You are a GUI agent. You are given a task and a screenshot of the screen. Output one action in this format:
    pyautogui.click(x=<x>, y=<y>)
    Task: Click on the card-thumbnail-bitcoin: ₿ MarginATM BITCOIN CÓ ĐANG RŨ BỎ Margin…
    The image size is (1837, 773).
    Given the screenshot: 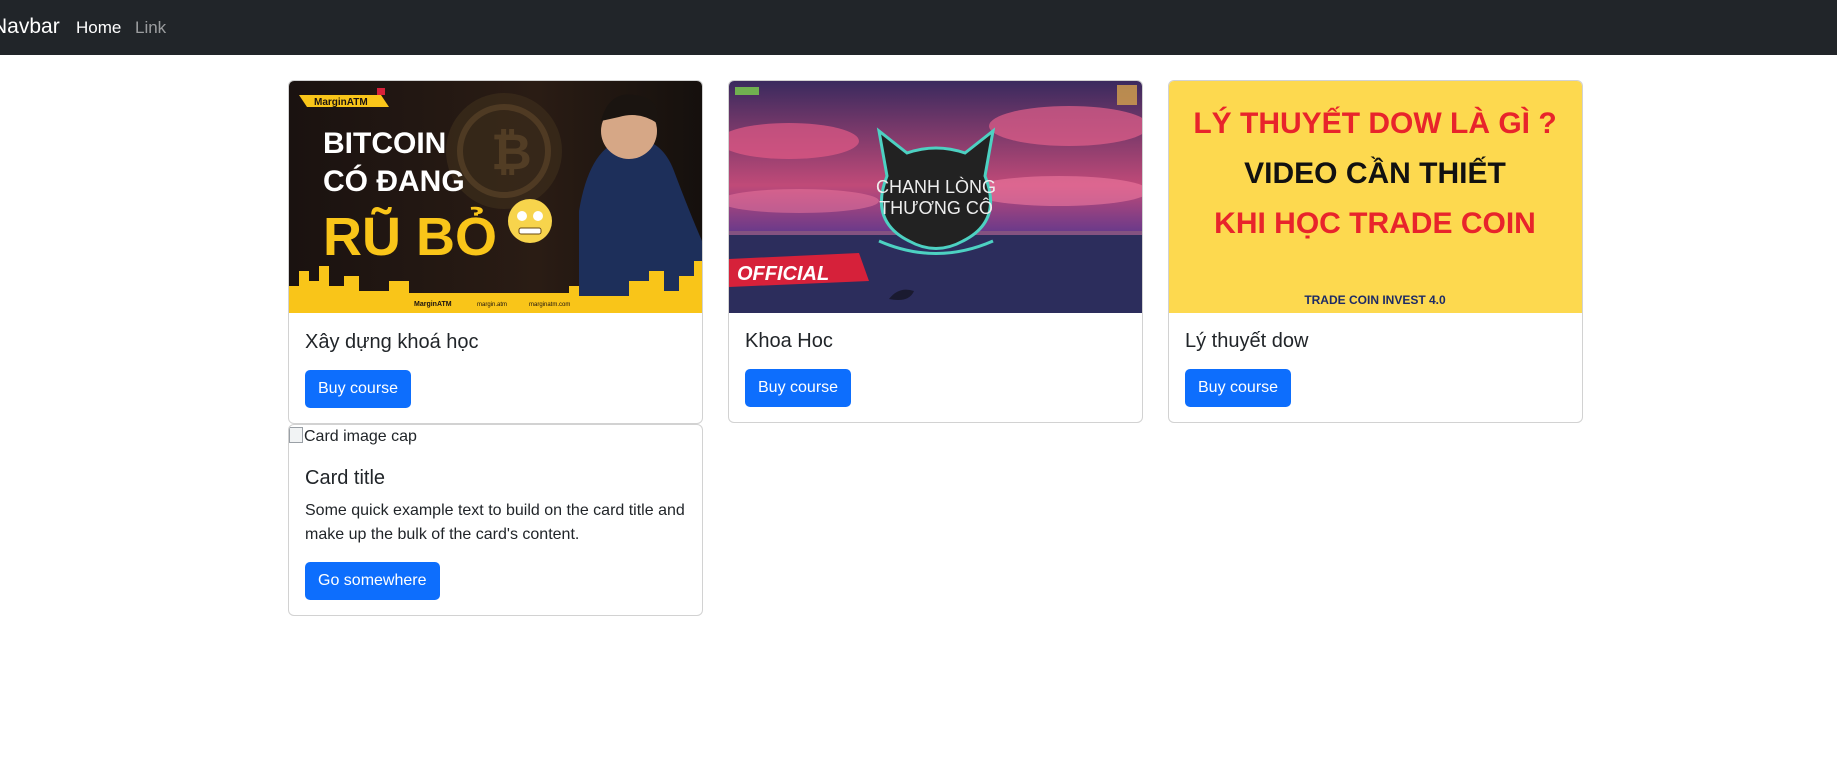 What is the action you would take?
    pyautogui.click(x=495, y=197)
    